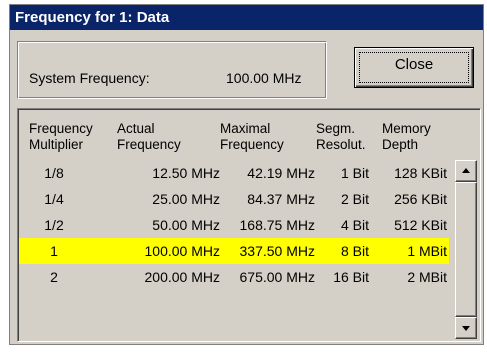 The image size is (487, 352). Describe the element at coordinates (172, 70) in the screenshot. I see `system-frequency-group: System Frequency: 100.00 MHz` at that location.